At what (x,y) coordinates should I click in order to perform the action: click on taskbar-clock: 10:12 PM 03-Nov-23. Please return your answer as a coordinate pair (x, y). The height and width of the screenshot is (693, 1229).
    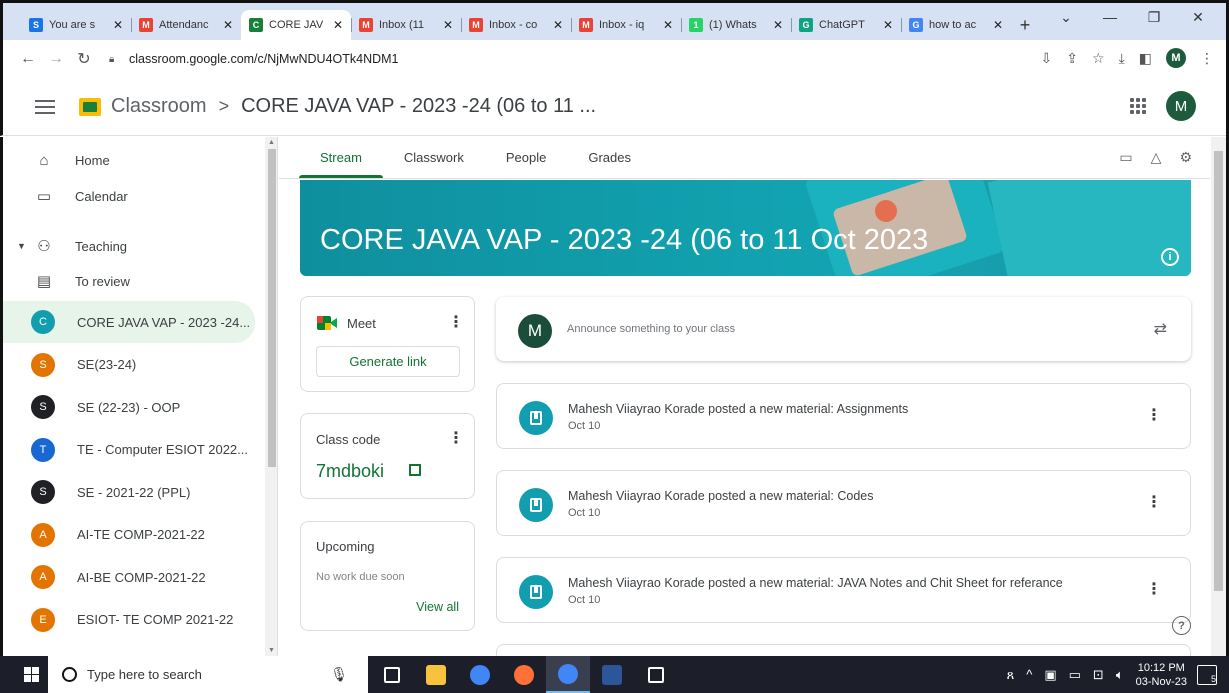
    Looking at the image, I should click on (1161, 675).